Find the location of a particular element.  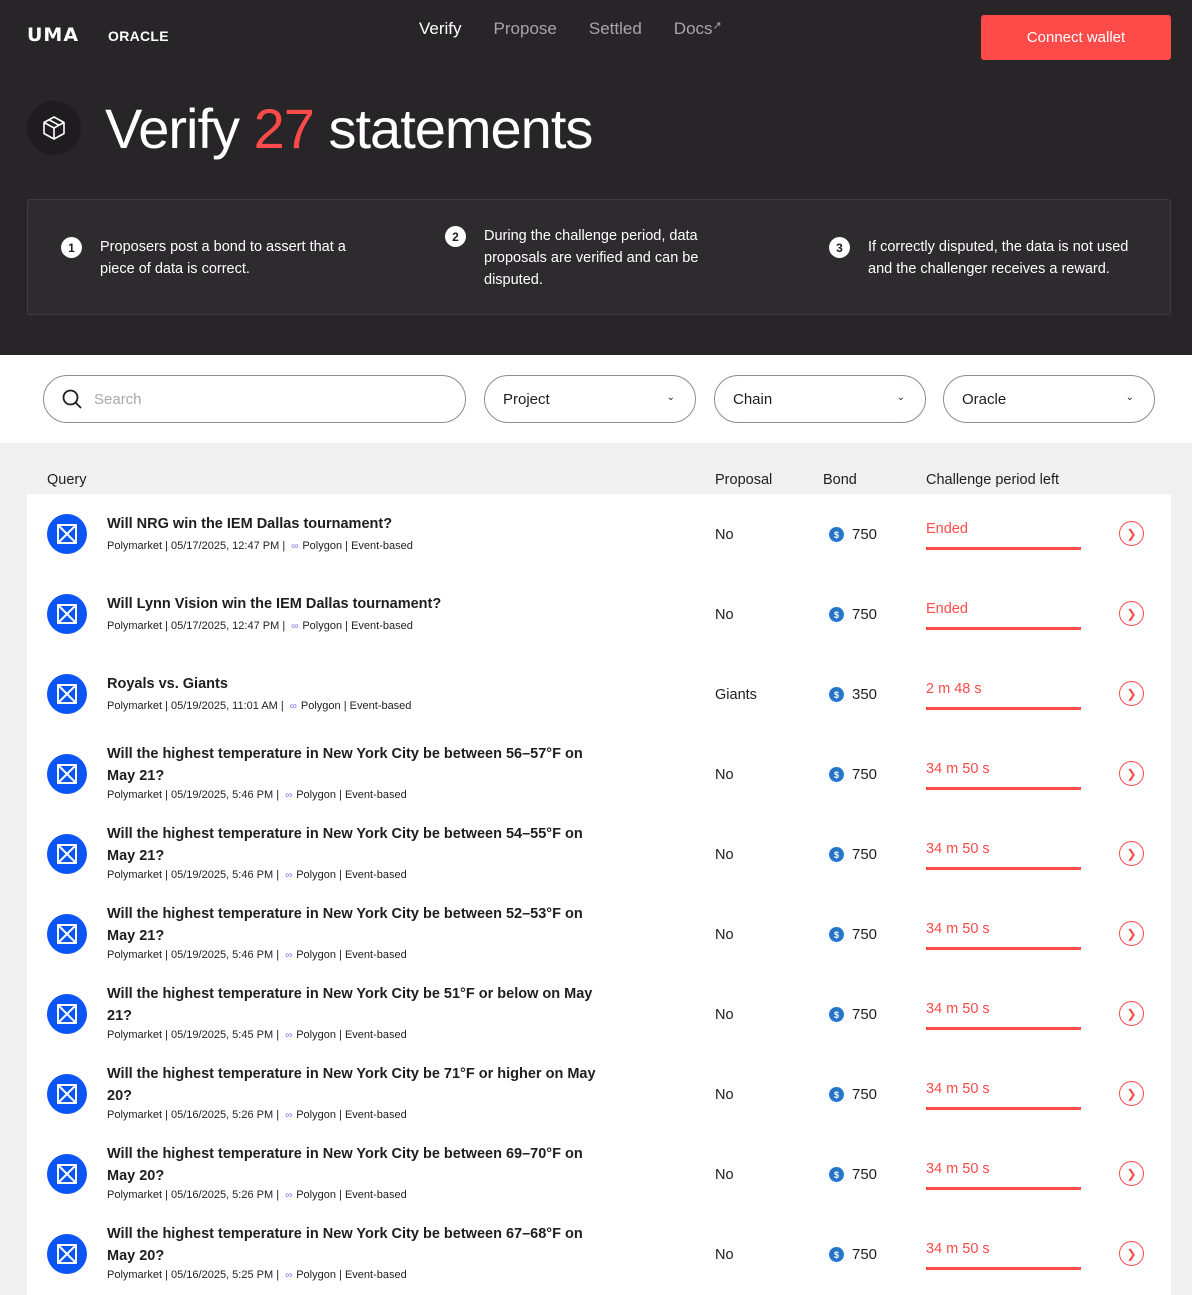

chevron-down-icon: ⌄ is located at coordinates (1129, 397).